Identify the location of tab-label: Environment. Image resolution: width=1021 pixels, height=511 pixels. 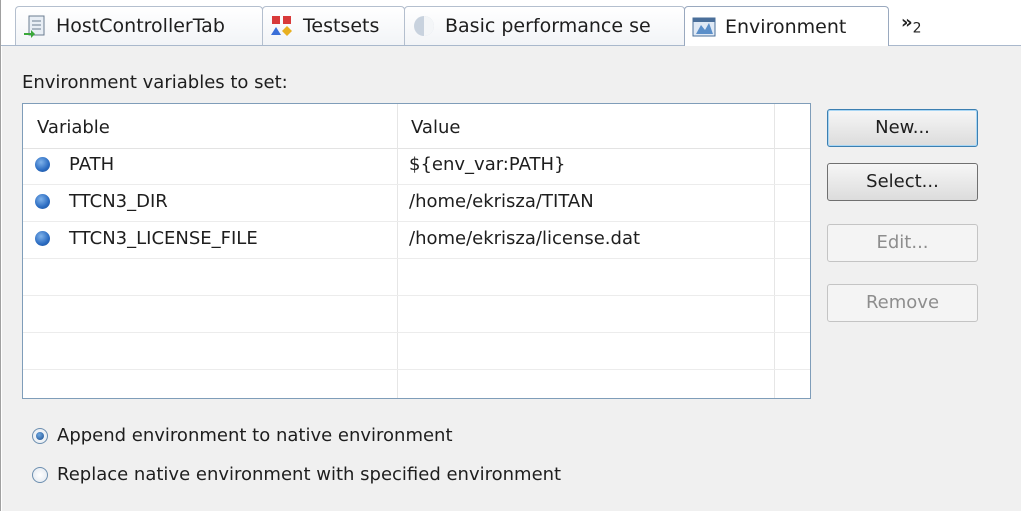
(786, 26).